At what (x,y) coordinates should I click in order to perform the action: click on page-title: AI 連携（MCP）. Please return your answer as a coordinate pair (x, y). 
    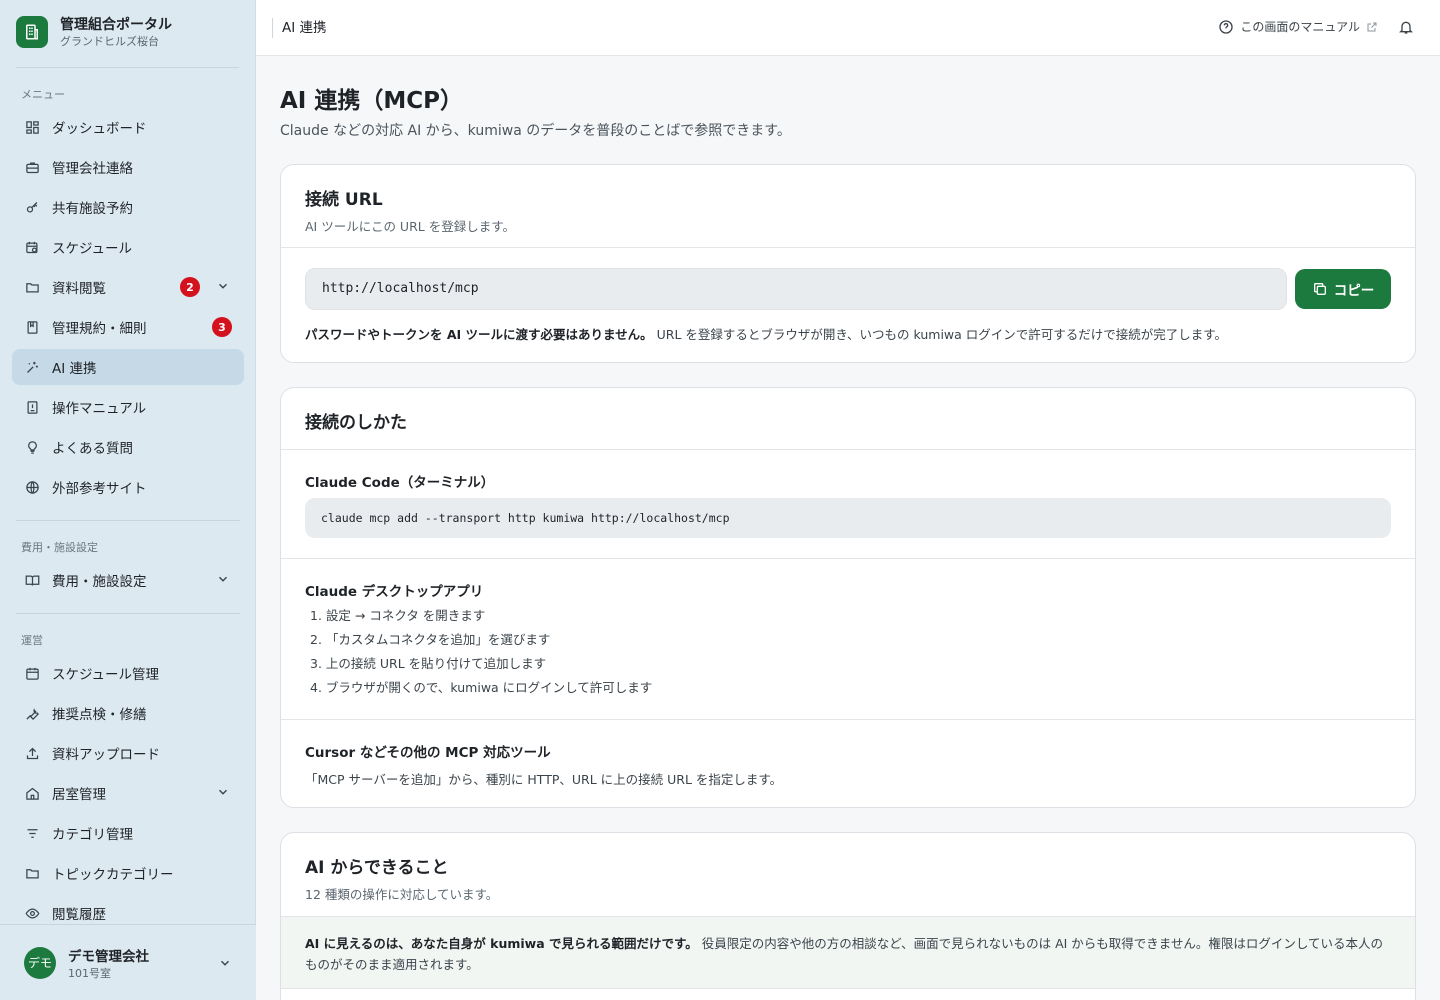
    Looking at the image, I should click on (371, 101).